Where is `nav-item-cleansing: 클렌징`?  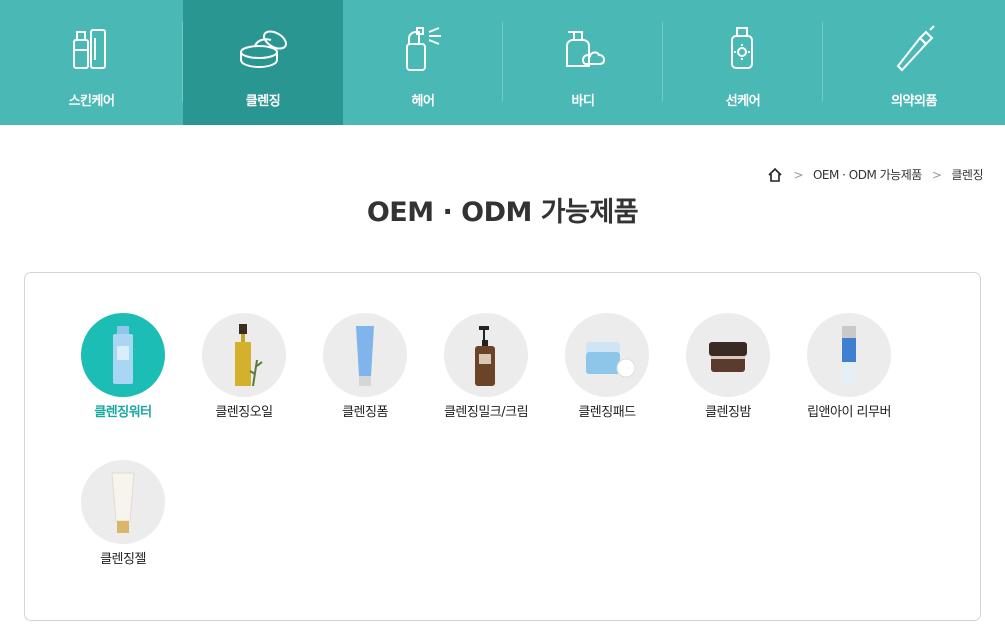 nav-item-cleansing: 클렌징 is located at coordinates (263, 62).